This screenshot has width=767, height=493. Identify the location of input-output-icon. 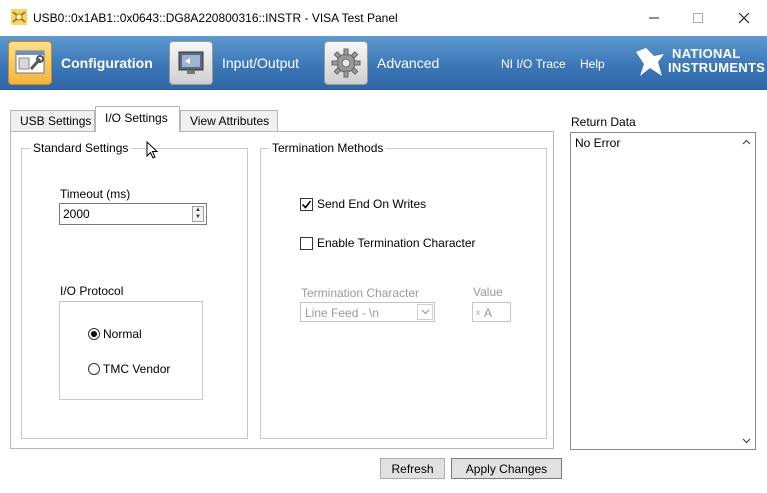
(191, 63).